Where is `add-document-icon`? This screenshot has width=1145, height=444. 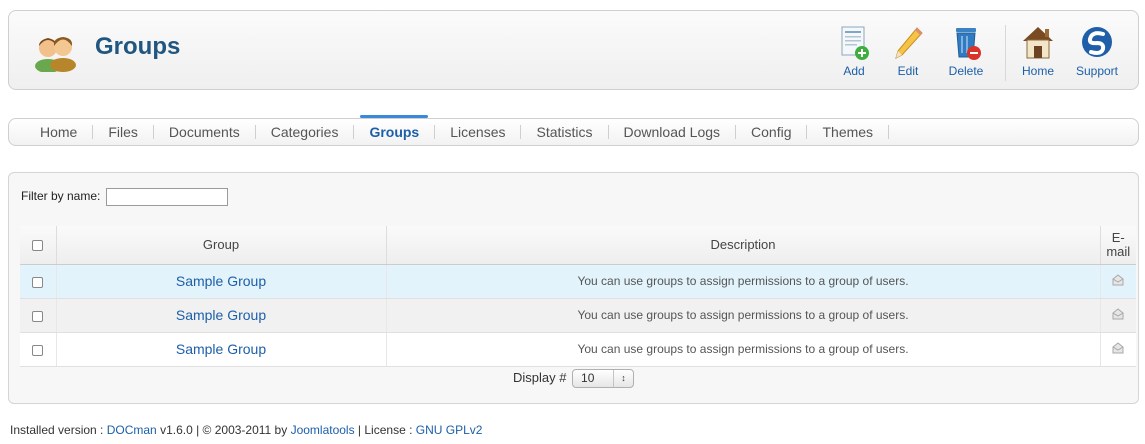 add-document-icon is located at coordinates (855, 43).